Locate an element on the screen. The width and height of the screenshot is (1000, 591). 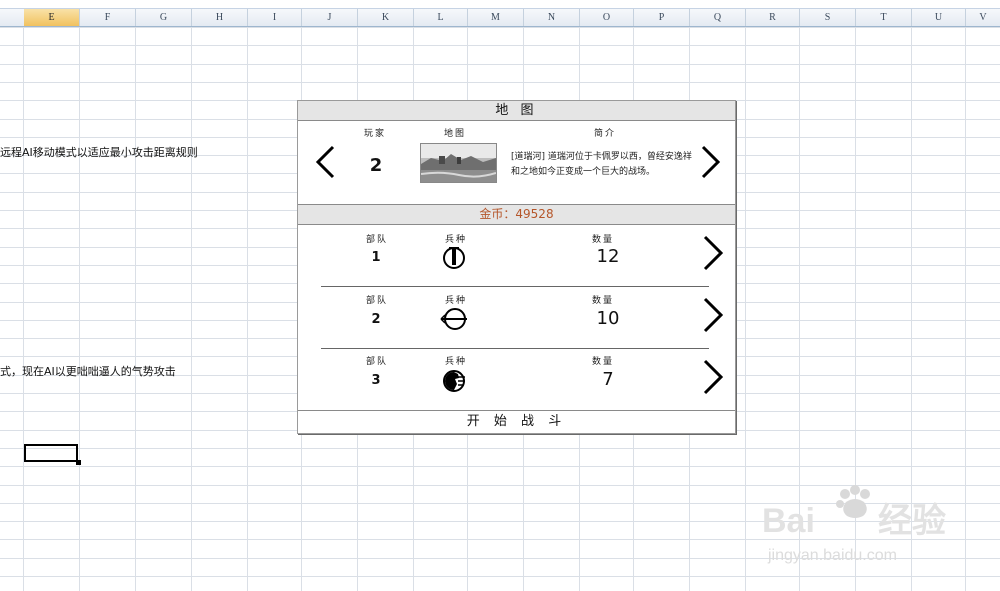
watermark-url: jingyan.baidu.com is located at coordinates (832, 555).